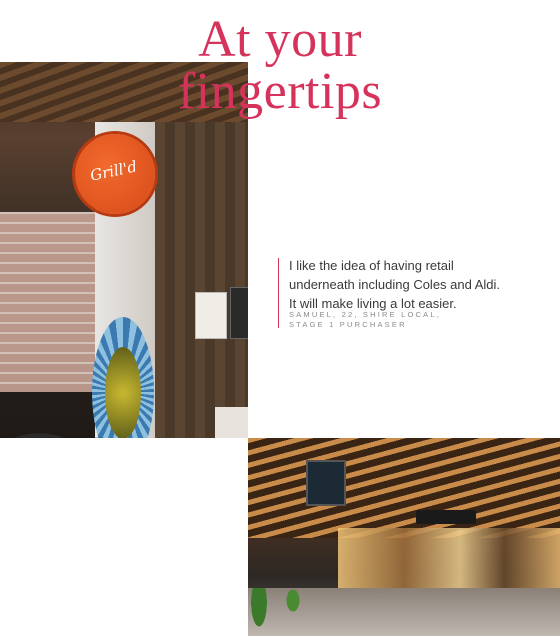 Image resolution: width=560 pixels, height=636 pixels. I want to click on menu-board, so click(231, 422).